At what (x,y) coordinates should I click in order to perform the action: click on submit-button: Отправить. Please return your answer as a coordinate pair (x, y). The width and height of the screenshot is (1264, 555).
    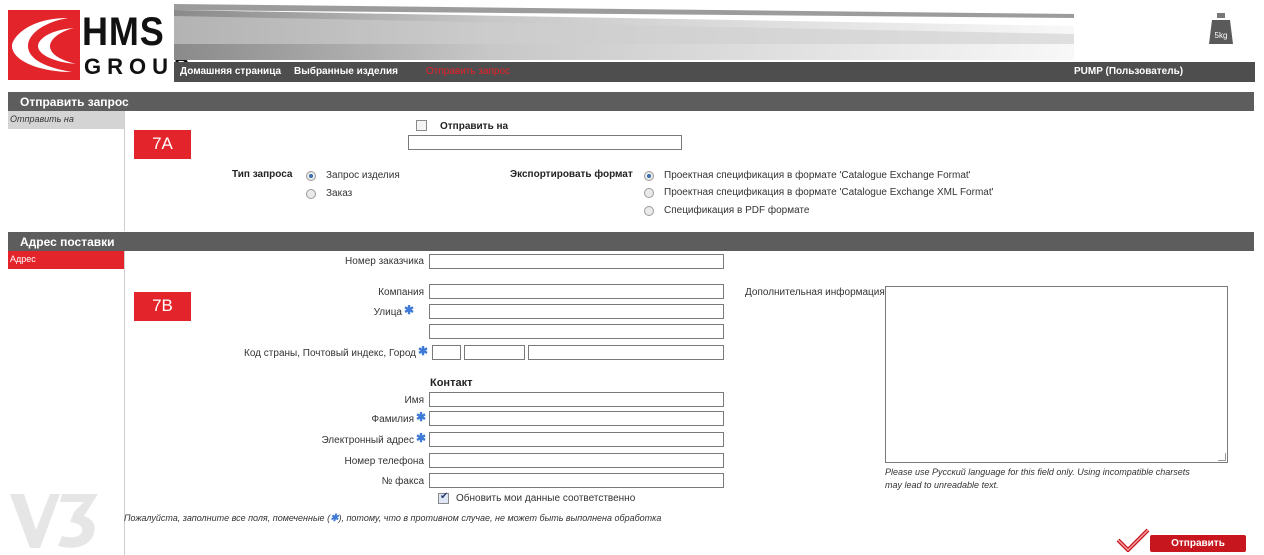
    Looking at the image, I should click on (1198, 543).